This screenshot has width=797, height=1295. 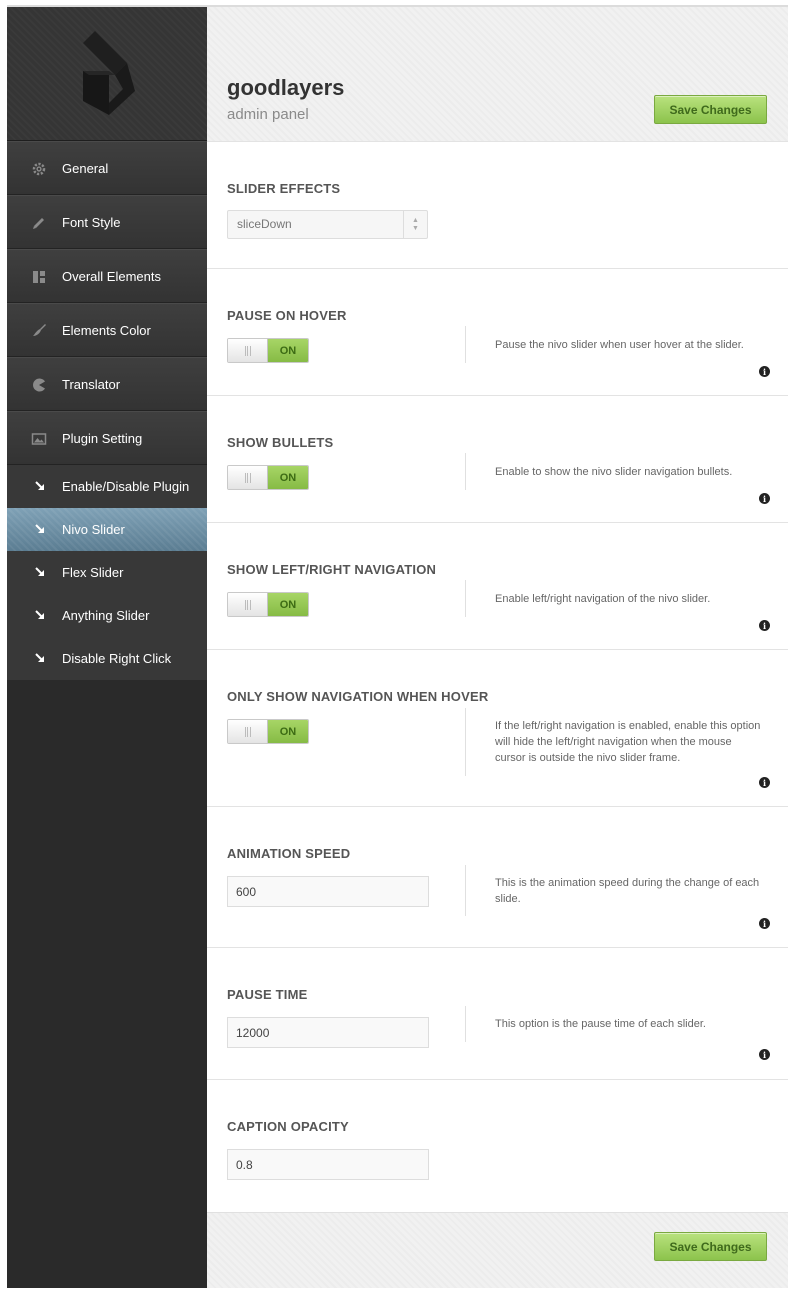 What do you see at coordinates (126, 486) in the screenshot?
I see `sidebar-subitem-label: Enable/Disable Plugin` at bounding box center [126, 486].